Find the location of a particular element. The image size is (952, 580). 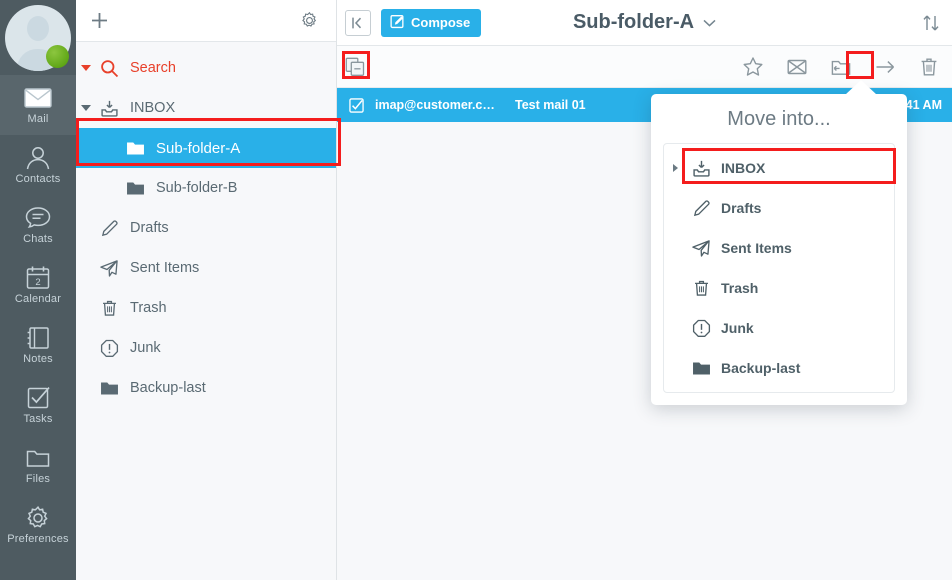

page-title-text: Sub-folder-A is located at coordinates (633, 22).